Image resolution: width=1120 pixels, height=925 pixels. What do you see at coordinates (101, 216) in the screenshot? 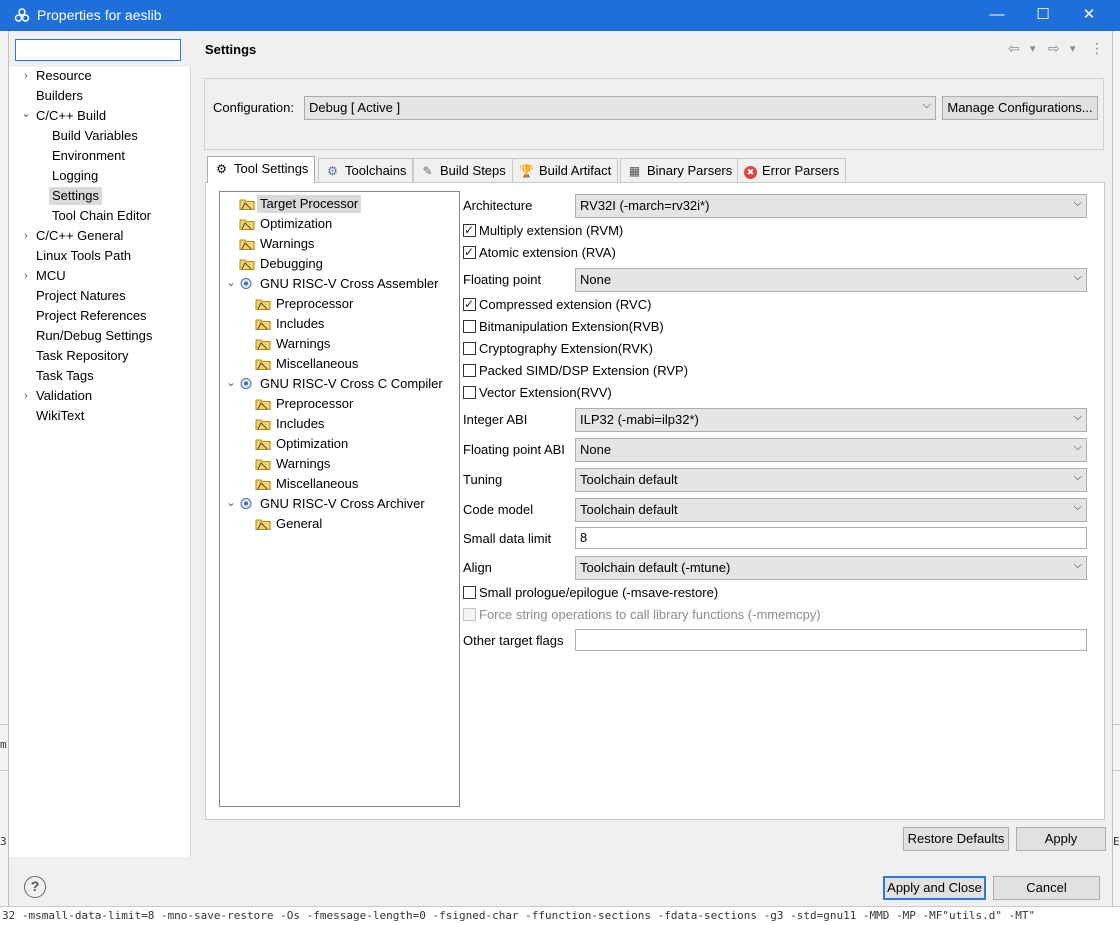
I see `tree-item-tool-chain-editor: Tool Chain Editor` at bounding box center [101, 216].